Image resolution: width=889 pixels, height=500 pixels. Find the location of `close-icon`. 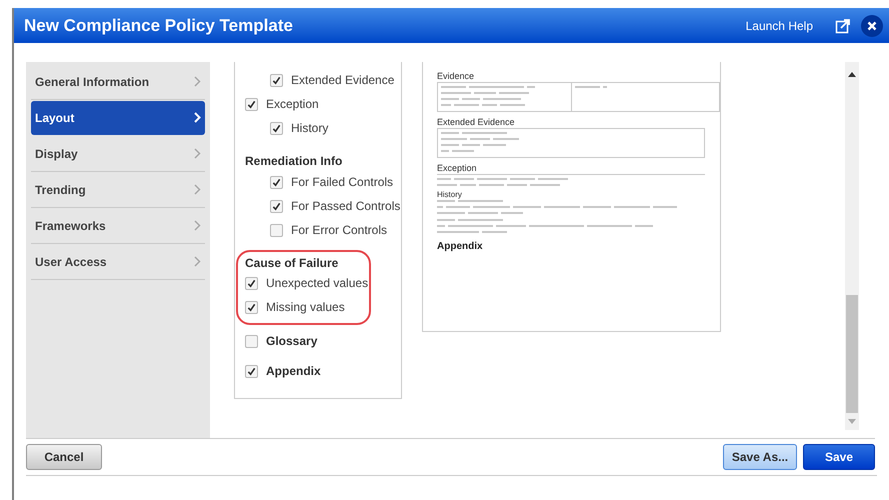

close-icon is located at coordinates (872, 25).